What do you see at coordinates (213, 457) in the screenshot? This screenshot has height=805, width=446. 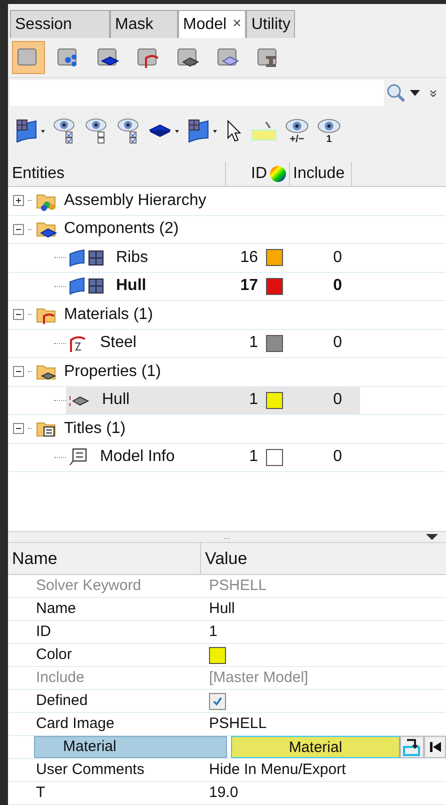 I see `tree-row: Model Info 1 0` at bounding box center [213, 457].